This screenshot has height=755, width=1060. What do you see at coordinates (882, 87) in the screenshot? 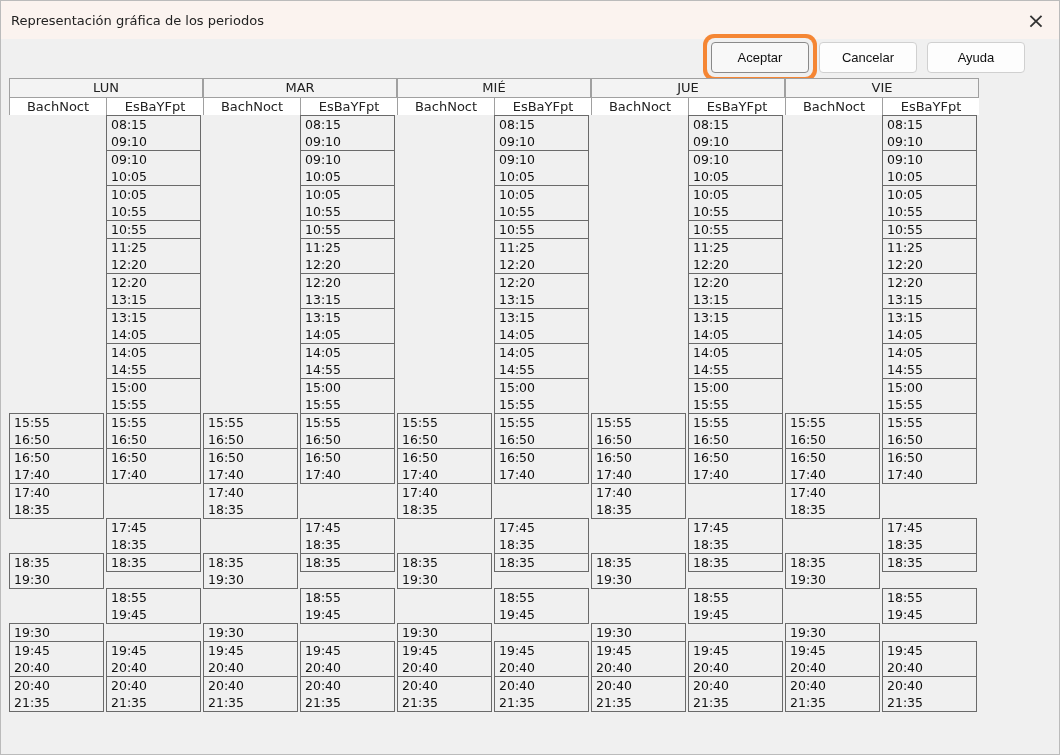
I see `day-header: VIE` at bounding box center [882, 87].